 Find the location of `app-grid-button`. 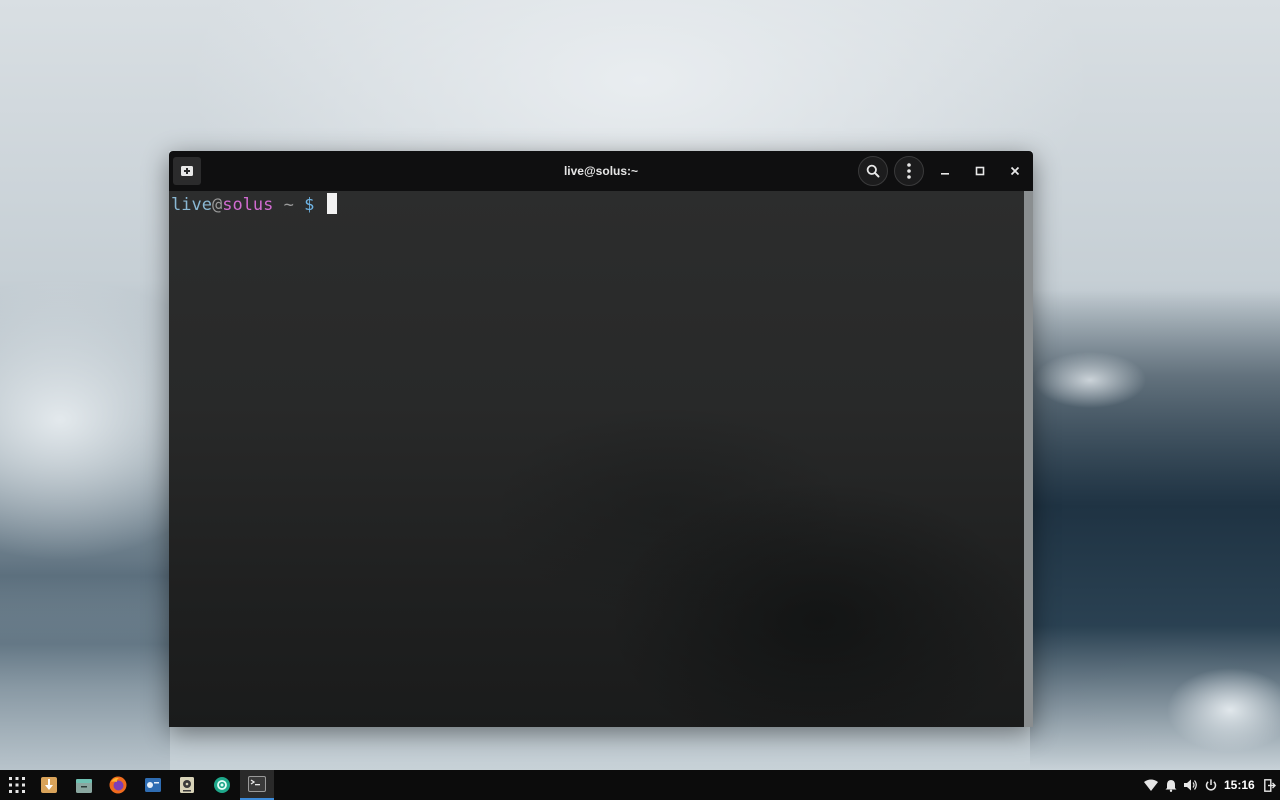

app-grid-button is located at coordinates (17, 785).